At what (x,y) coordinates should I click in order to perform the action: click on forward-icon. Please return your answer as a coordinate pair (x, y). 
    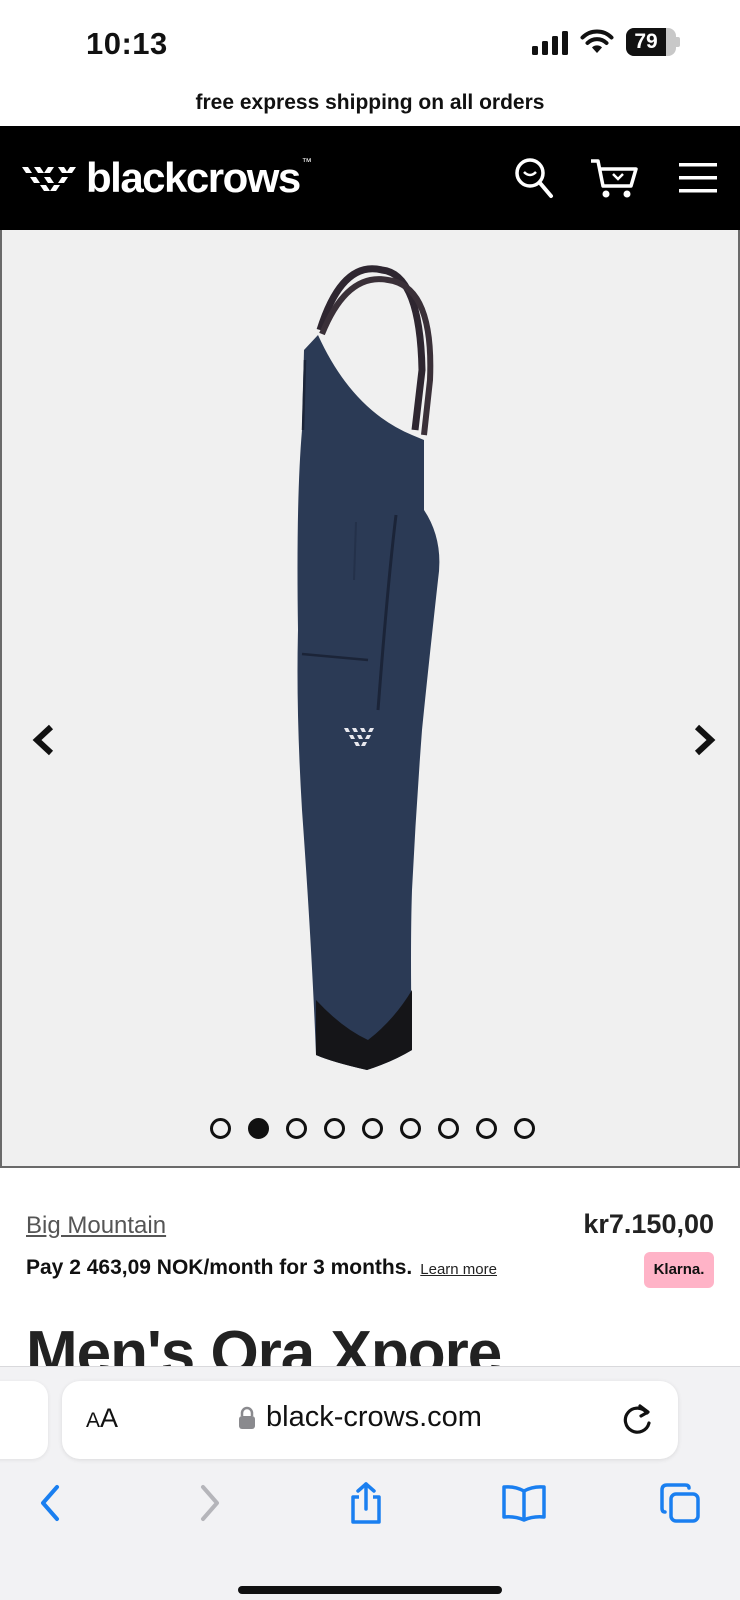
    Looking at the image, I should click on (210, 1503).